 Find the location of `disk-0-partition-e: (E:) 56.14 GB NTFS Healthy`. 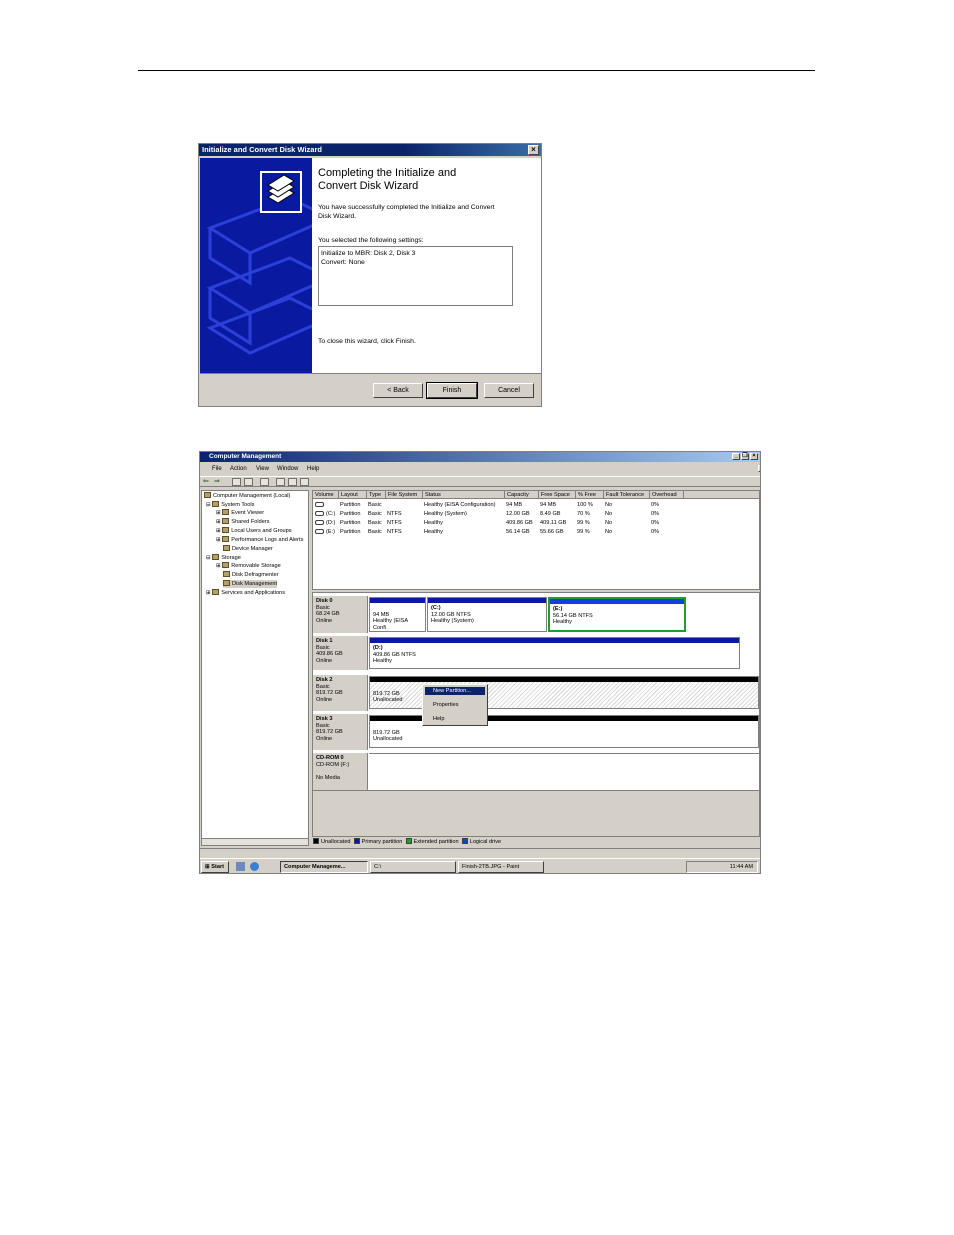

disk-0-partition-e: (E:) 56.14 GB NTFS Healthy is located at coordinates (617, 614).